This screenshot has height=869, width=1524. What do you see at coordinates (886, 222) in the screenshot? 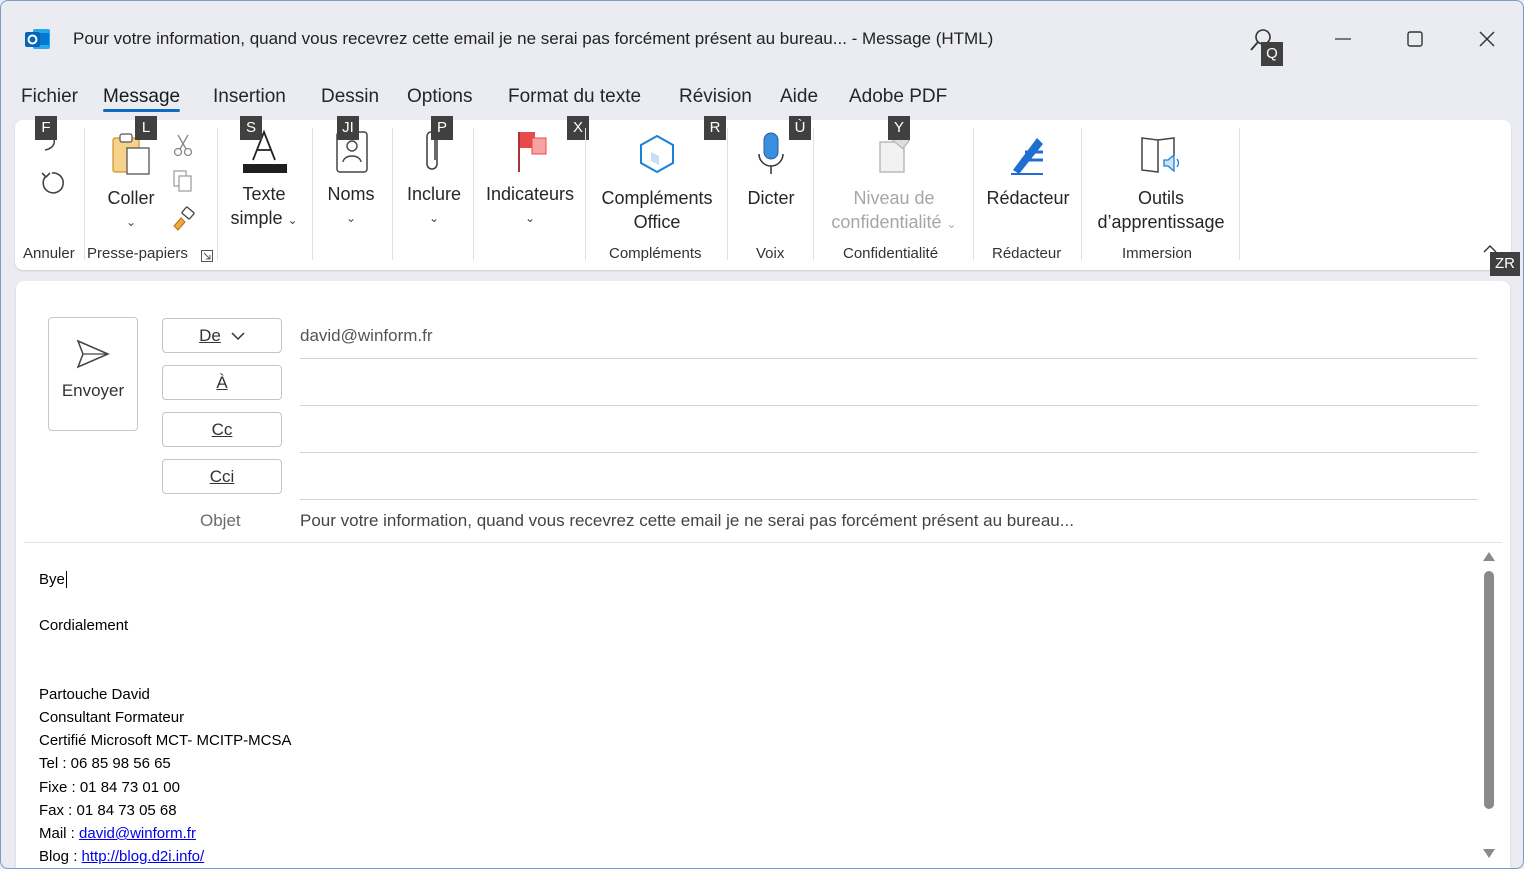
I see `sensitivity-label-2: confidentialité` at bounding box center [886, 222].